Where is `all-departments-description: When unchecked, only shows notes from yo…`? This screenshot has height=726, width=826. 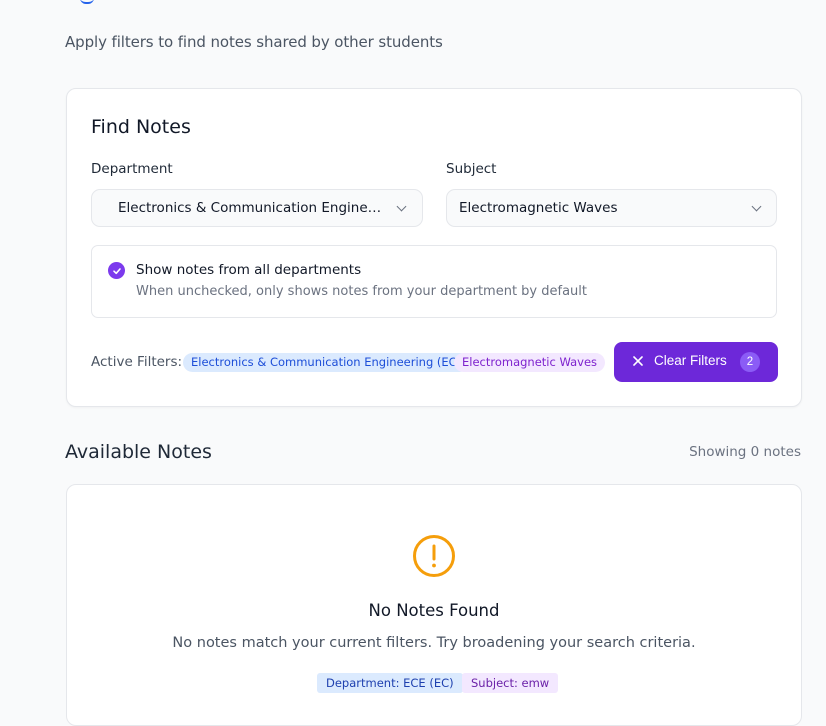 all-departments-description: When unchecked, only shows notes from yo… is located at coordinates (361, 291).